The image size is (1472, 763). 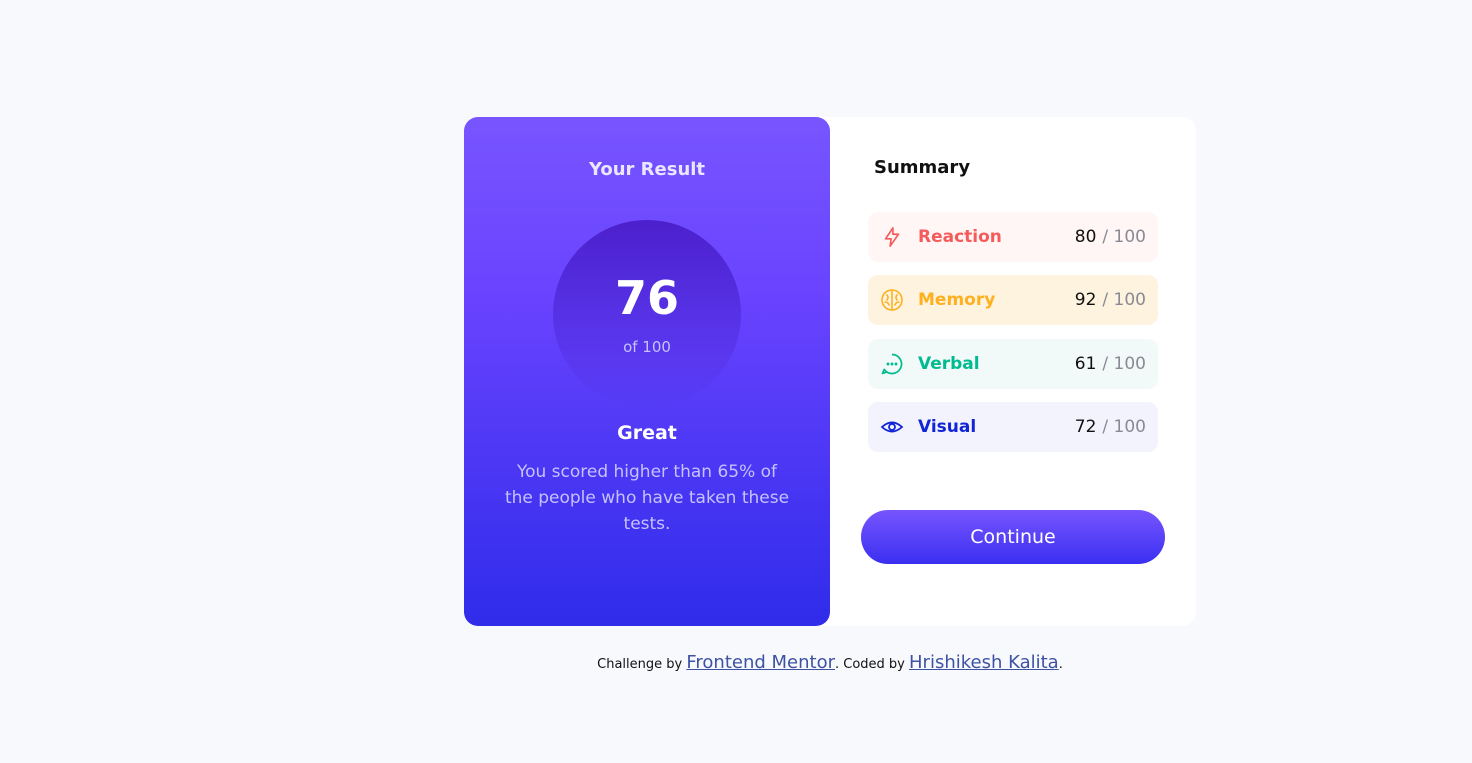 I want to click on result-title: Your Result, so click(x=647, y=169).